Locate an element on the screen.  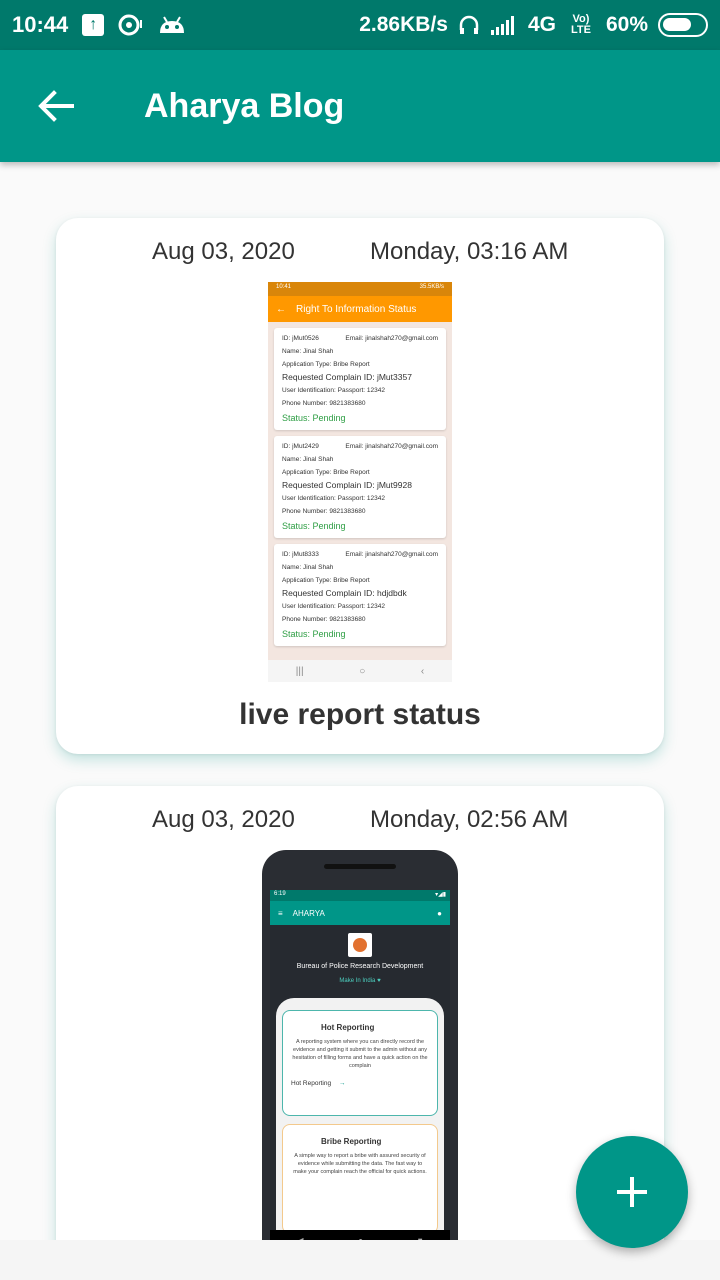
hot-reporting-link: Hot Reporting → is located at coordinates (360, 1083).